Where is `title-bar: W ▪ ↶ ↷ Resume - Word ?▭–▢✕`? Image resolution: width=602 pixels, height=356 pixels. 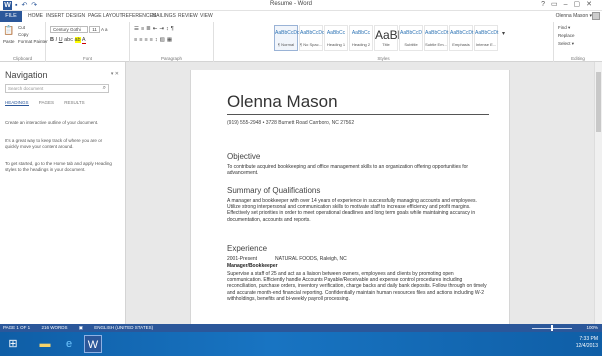
title-bar: W ▪ ↶ ↷ Resume - Word ?▭–▢✕ is located at coordinates (301, 5).